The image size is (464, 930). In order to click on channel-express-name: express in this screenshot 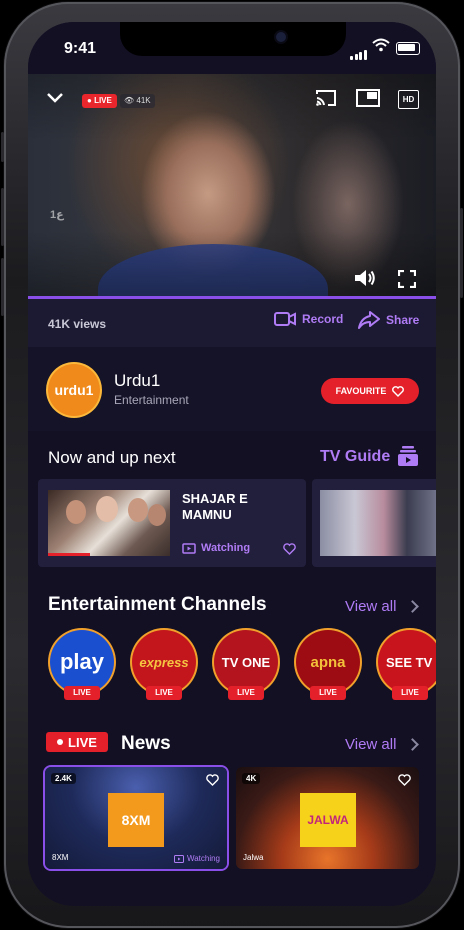, I will do `click(164, 662)`.